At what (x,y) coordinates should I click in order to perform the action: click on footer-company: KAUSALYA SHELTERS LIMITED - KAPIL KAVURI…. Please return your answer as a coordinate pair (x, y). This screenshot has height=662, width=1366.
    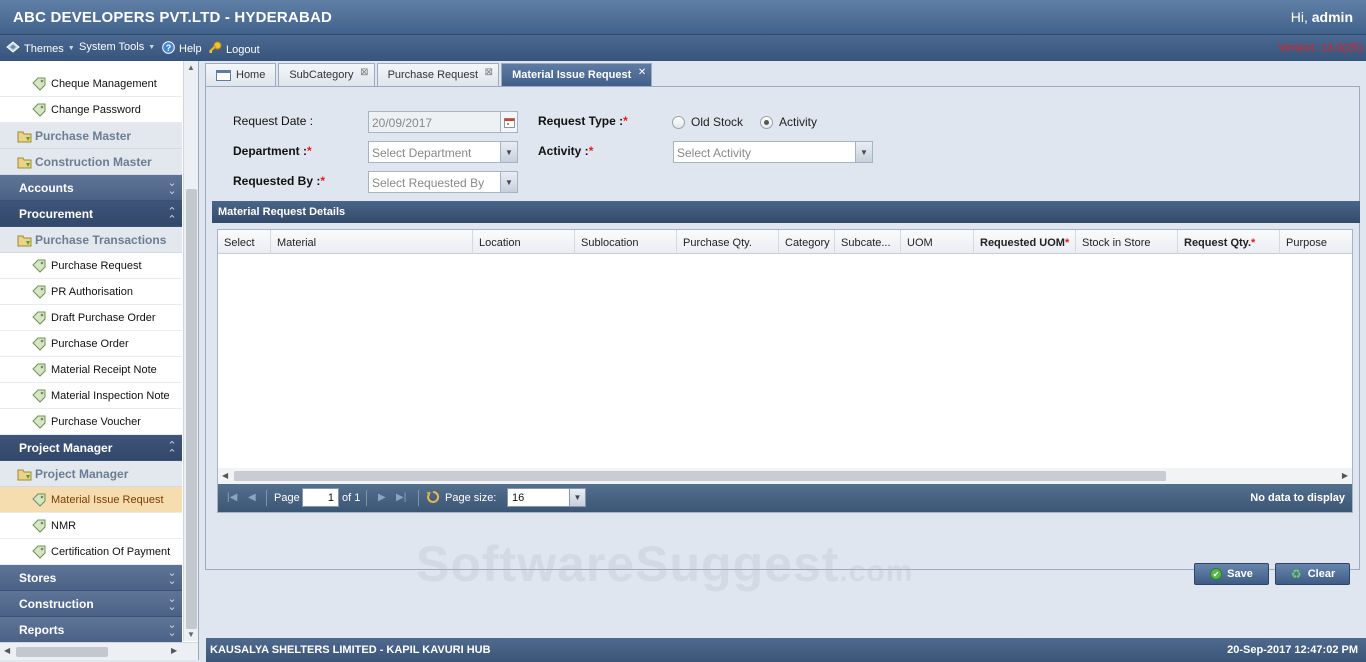
    Looking at the image, I should click on (350, 650).